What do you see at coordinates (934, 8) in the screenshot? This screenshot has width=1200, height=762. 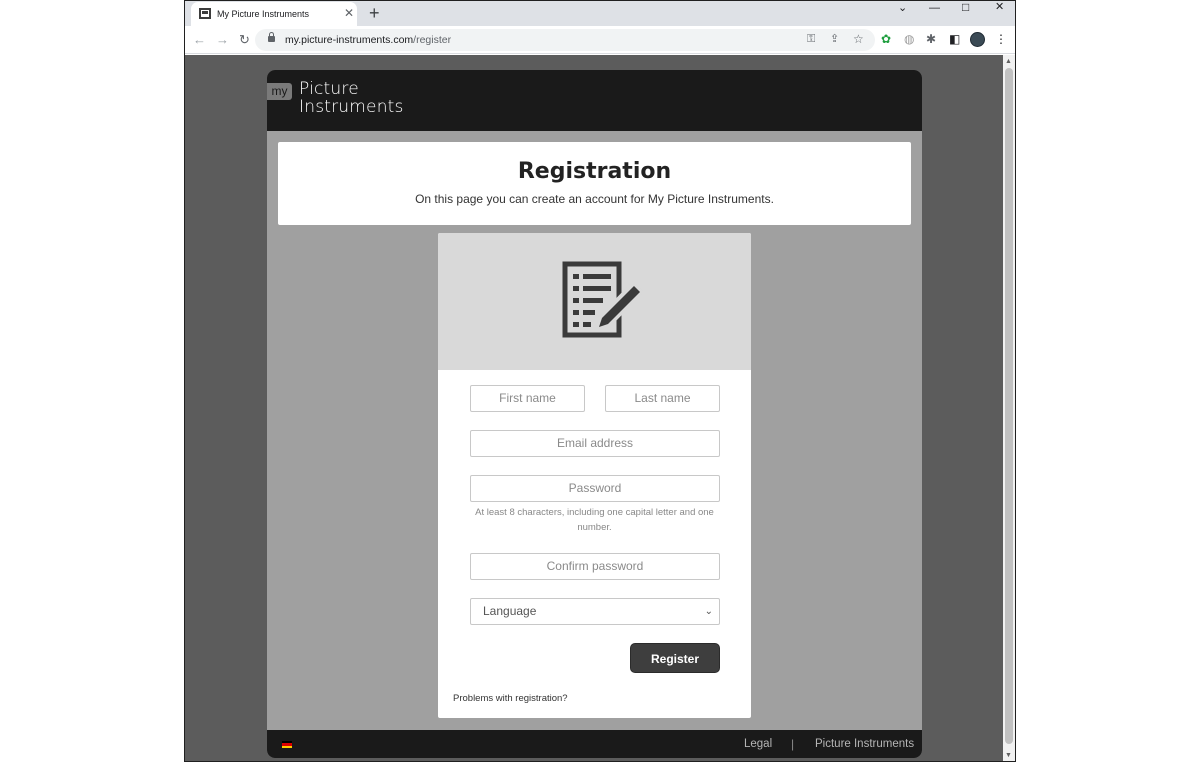 I see `minimize-button: —` at bounding box center [934, 8].